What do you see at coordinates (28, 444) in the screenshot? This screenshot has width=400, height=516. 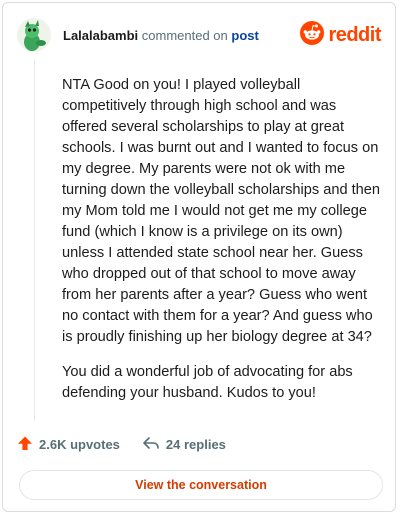 I see `upvote-arrow-icon` at bounding box center [28, 444].